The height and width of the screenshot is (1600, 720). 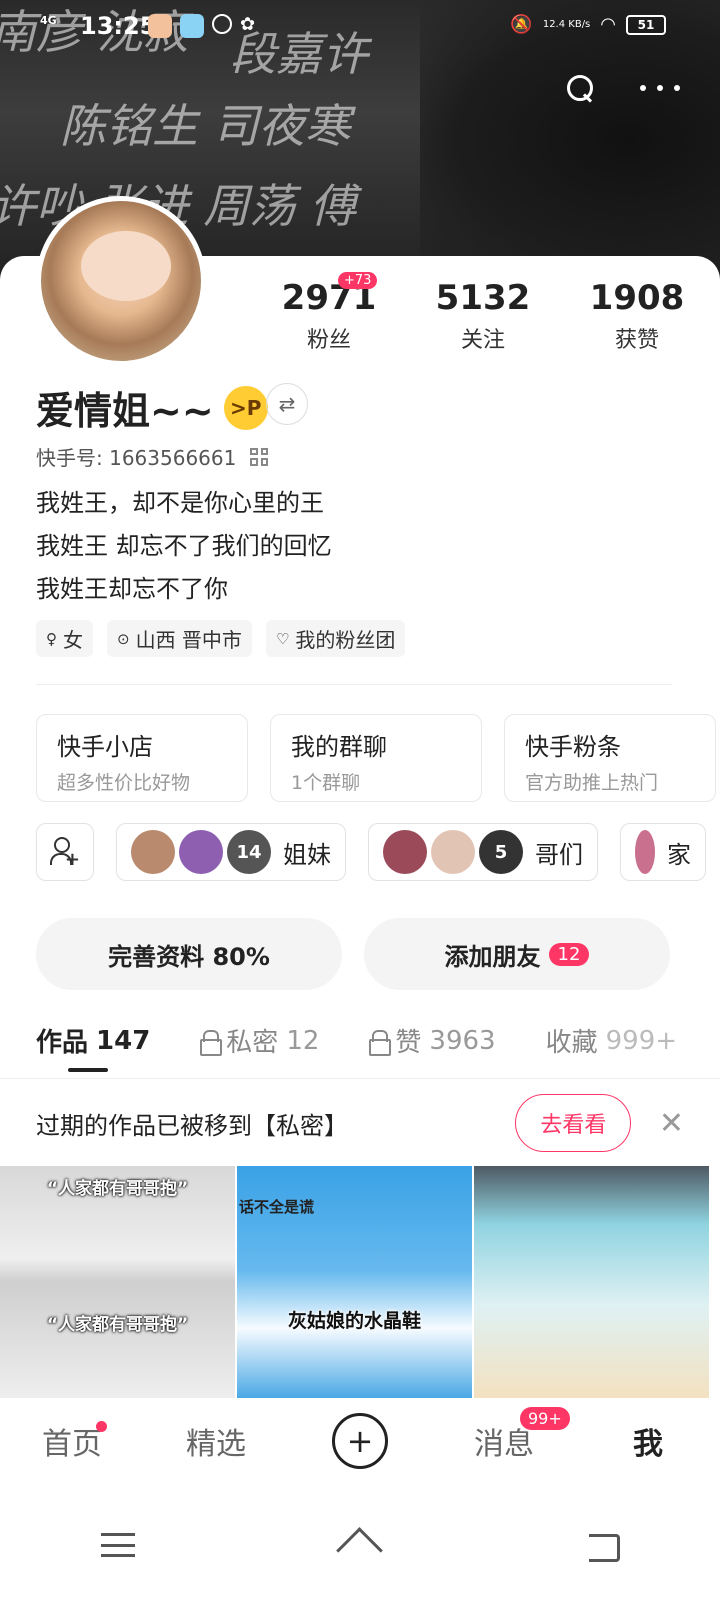 I want to click on tag-fan-club: ♡ 我的粉丝团, so click(x=335, y=638).